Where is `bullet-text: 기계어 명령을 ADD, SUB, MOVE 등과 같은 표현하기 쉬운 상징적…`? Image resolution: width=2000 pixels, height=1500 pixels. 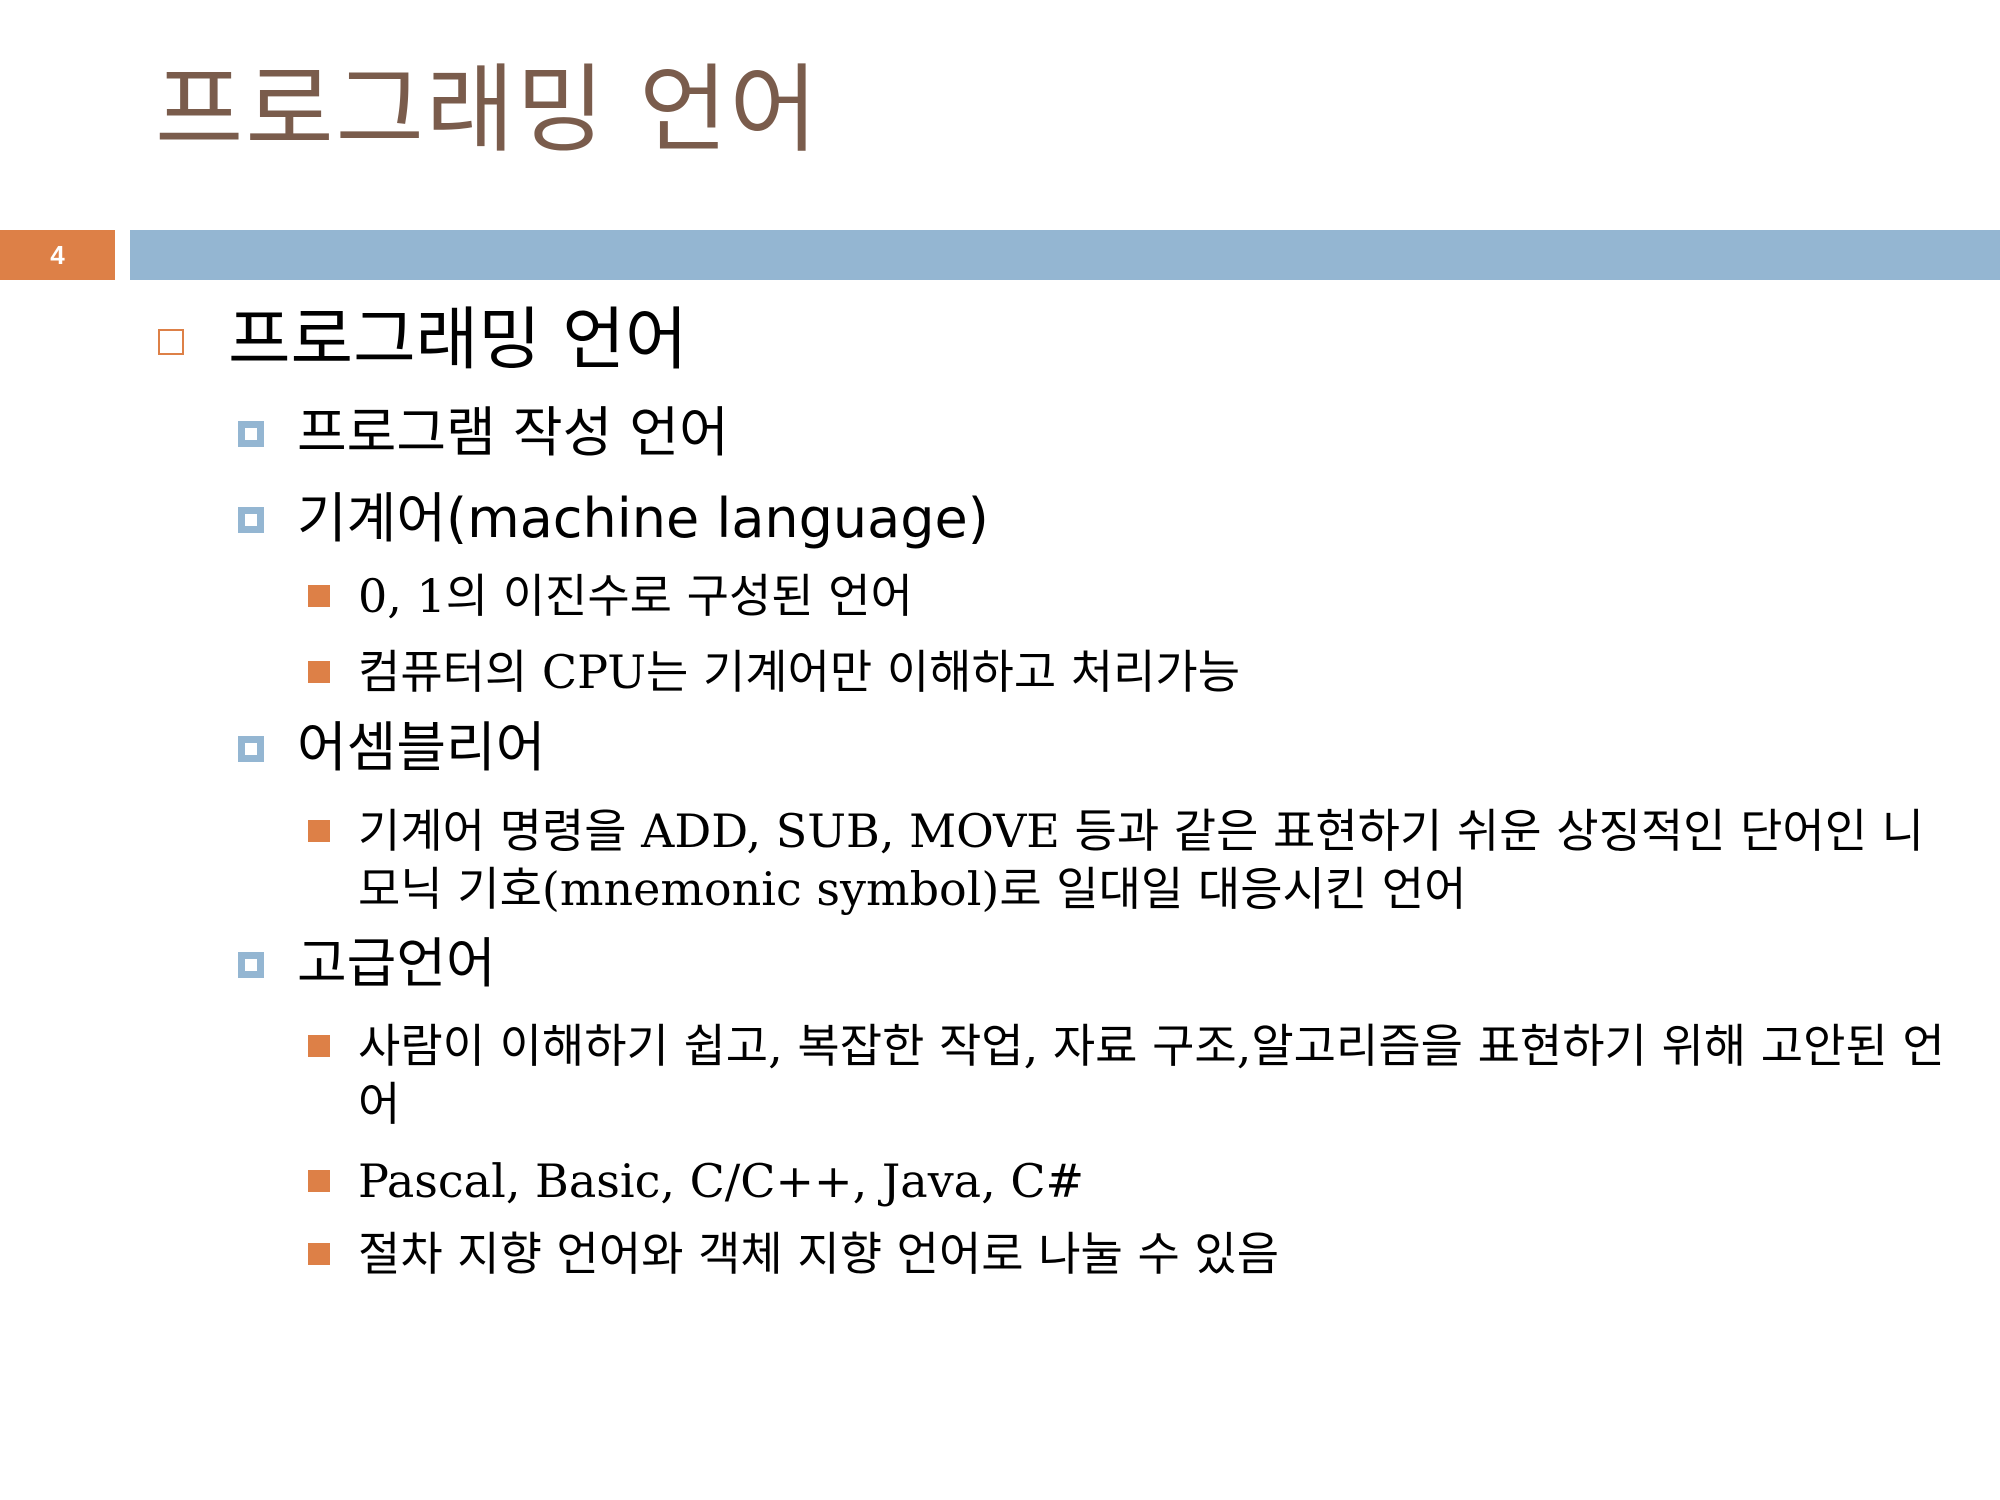 bullet-text: 기계어 명령을 ADD, SUB, MOVE 등과 같은 표현하기 쉬운 상징적… is located at coordinates (1141, 860).